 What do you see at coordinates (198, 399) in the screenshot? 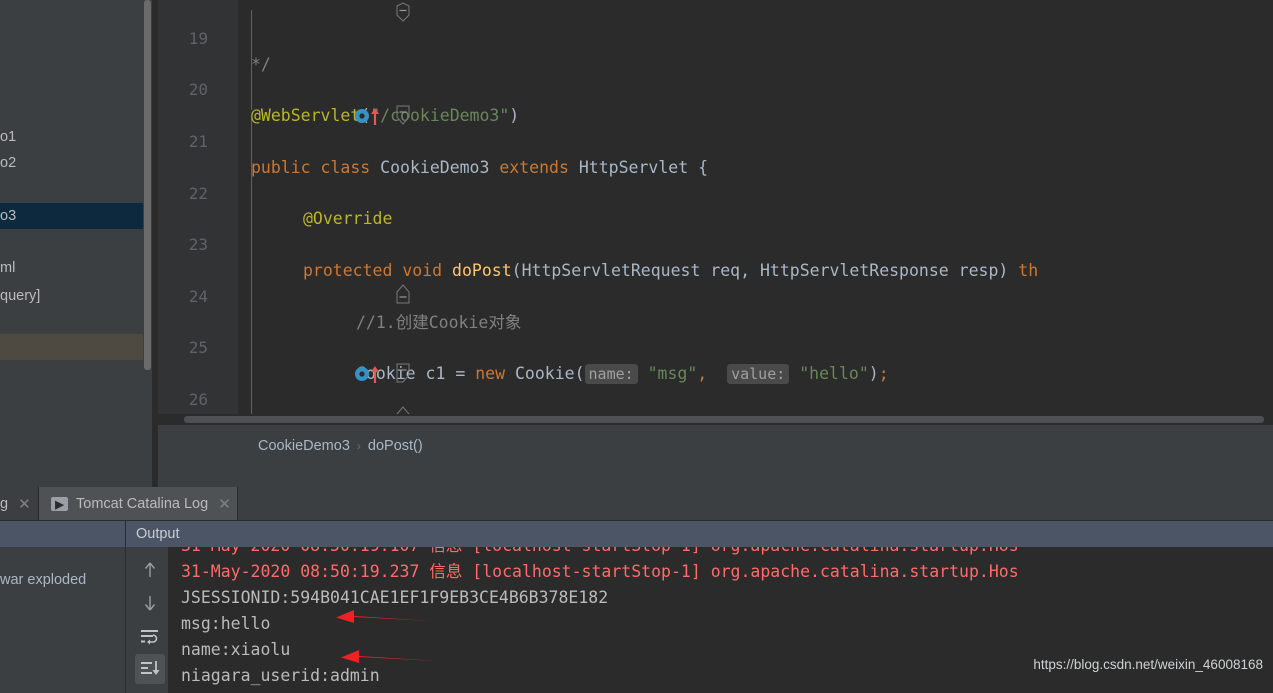
I see `line-number: 26` at bounding box center [198, 399].